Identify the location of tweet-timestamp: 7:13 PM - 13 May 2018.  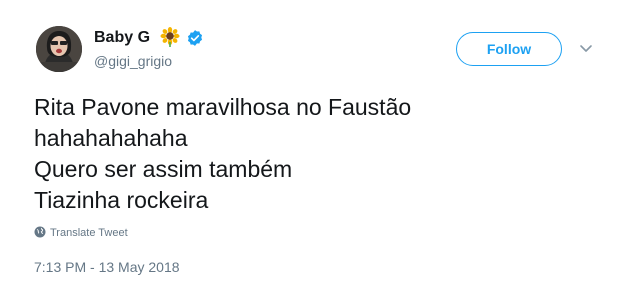
(107, 267).